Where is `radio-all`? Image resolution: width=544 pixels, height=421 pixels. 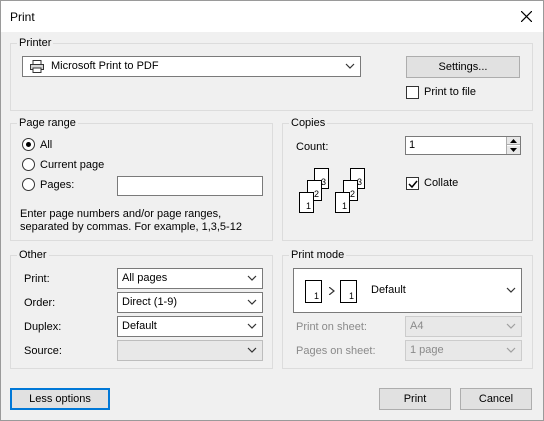
radio-all is located at coordinates (28, 144).